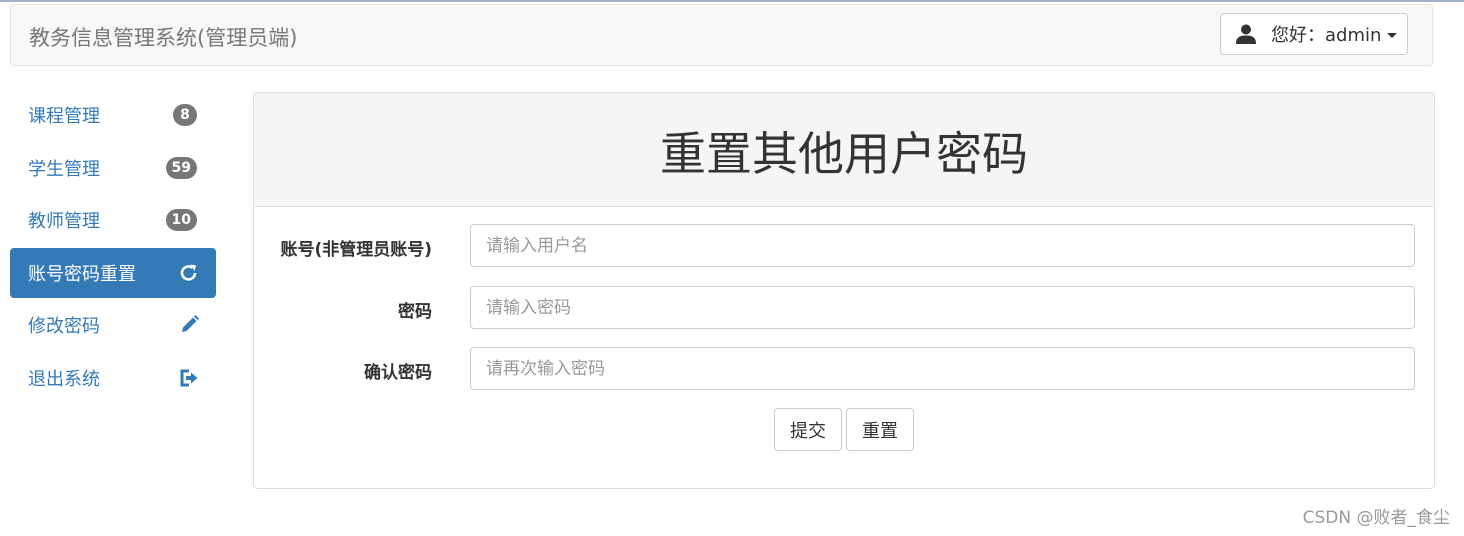 This screenshot has height=536, width=1464. Describe the element at coordinates (64, 221) in the screenshot. I see `sidebar-item-label: 教师管理` at that location.